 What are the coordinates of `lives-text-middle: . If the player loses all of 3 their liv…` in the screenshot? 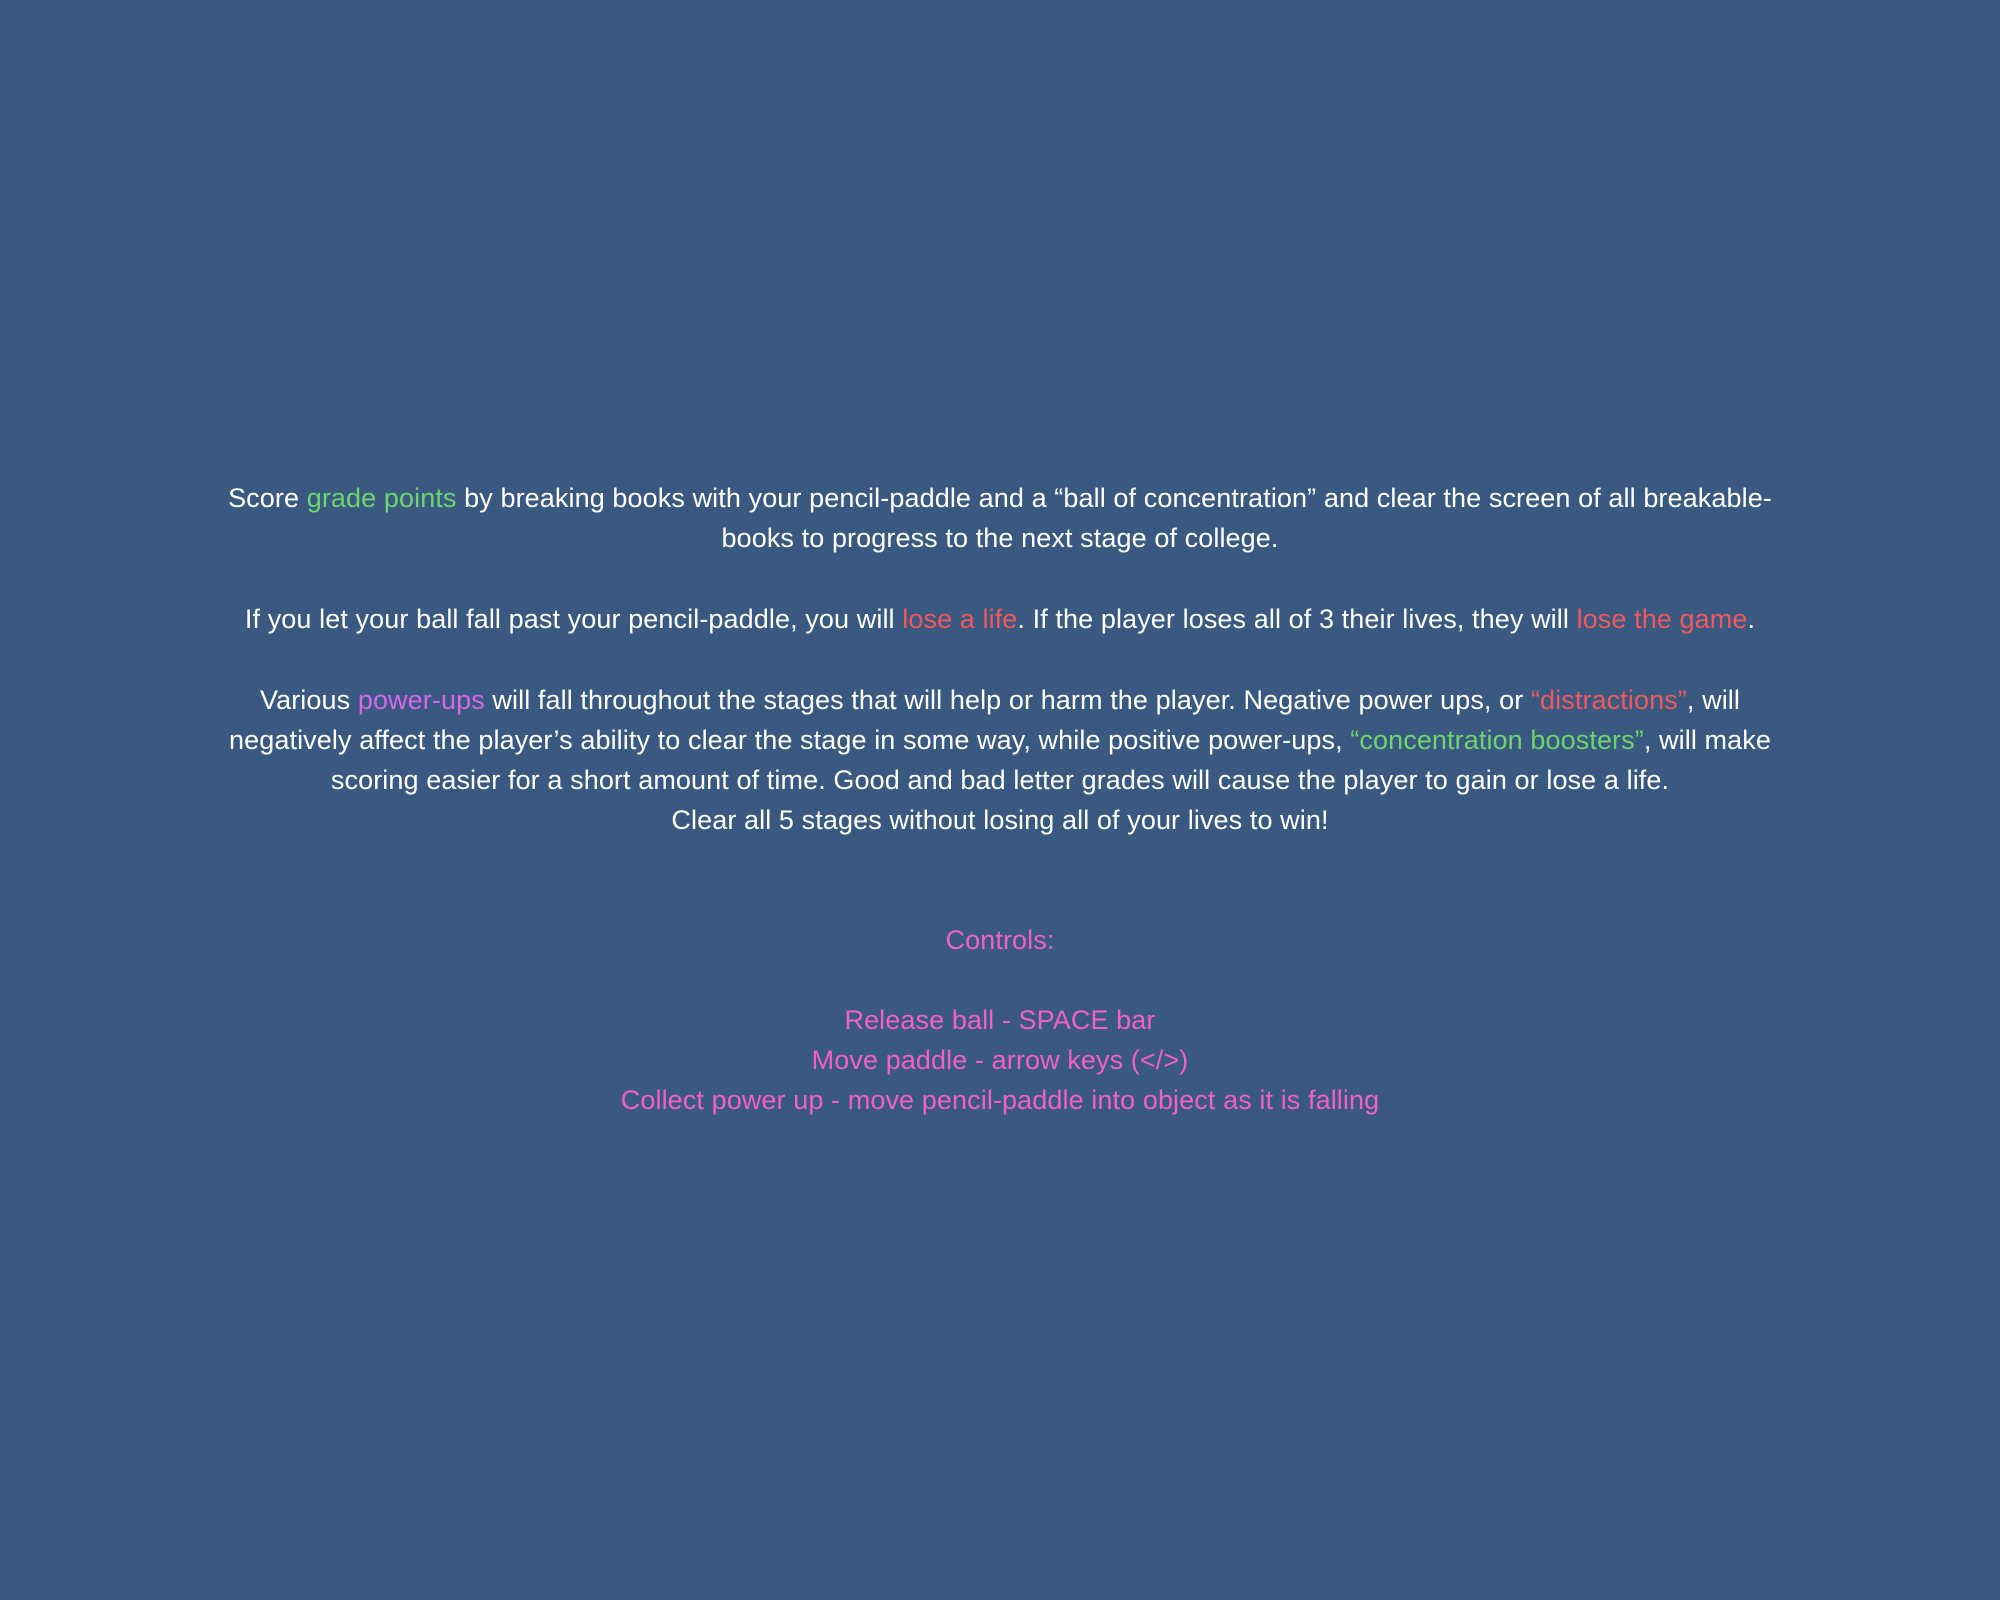 It's located at (1297, 619).